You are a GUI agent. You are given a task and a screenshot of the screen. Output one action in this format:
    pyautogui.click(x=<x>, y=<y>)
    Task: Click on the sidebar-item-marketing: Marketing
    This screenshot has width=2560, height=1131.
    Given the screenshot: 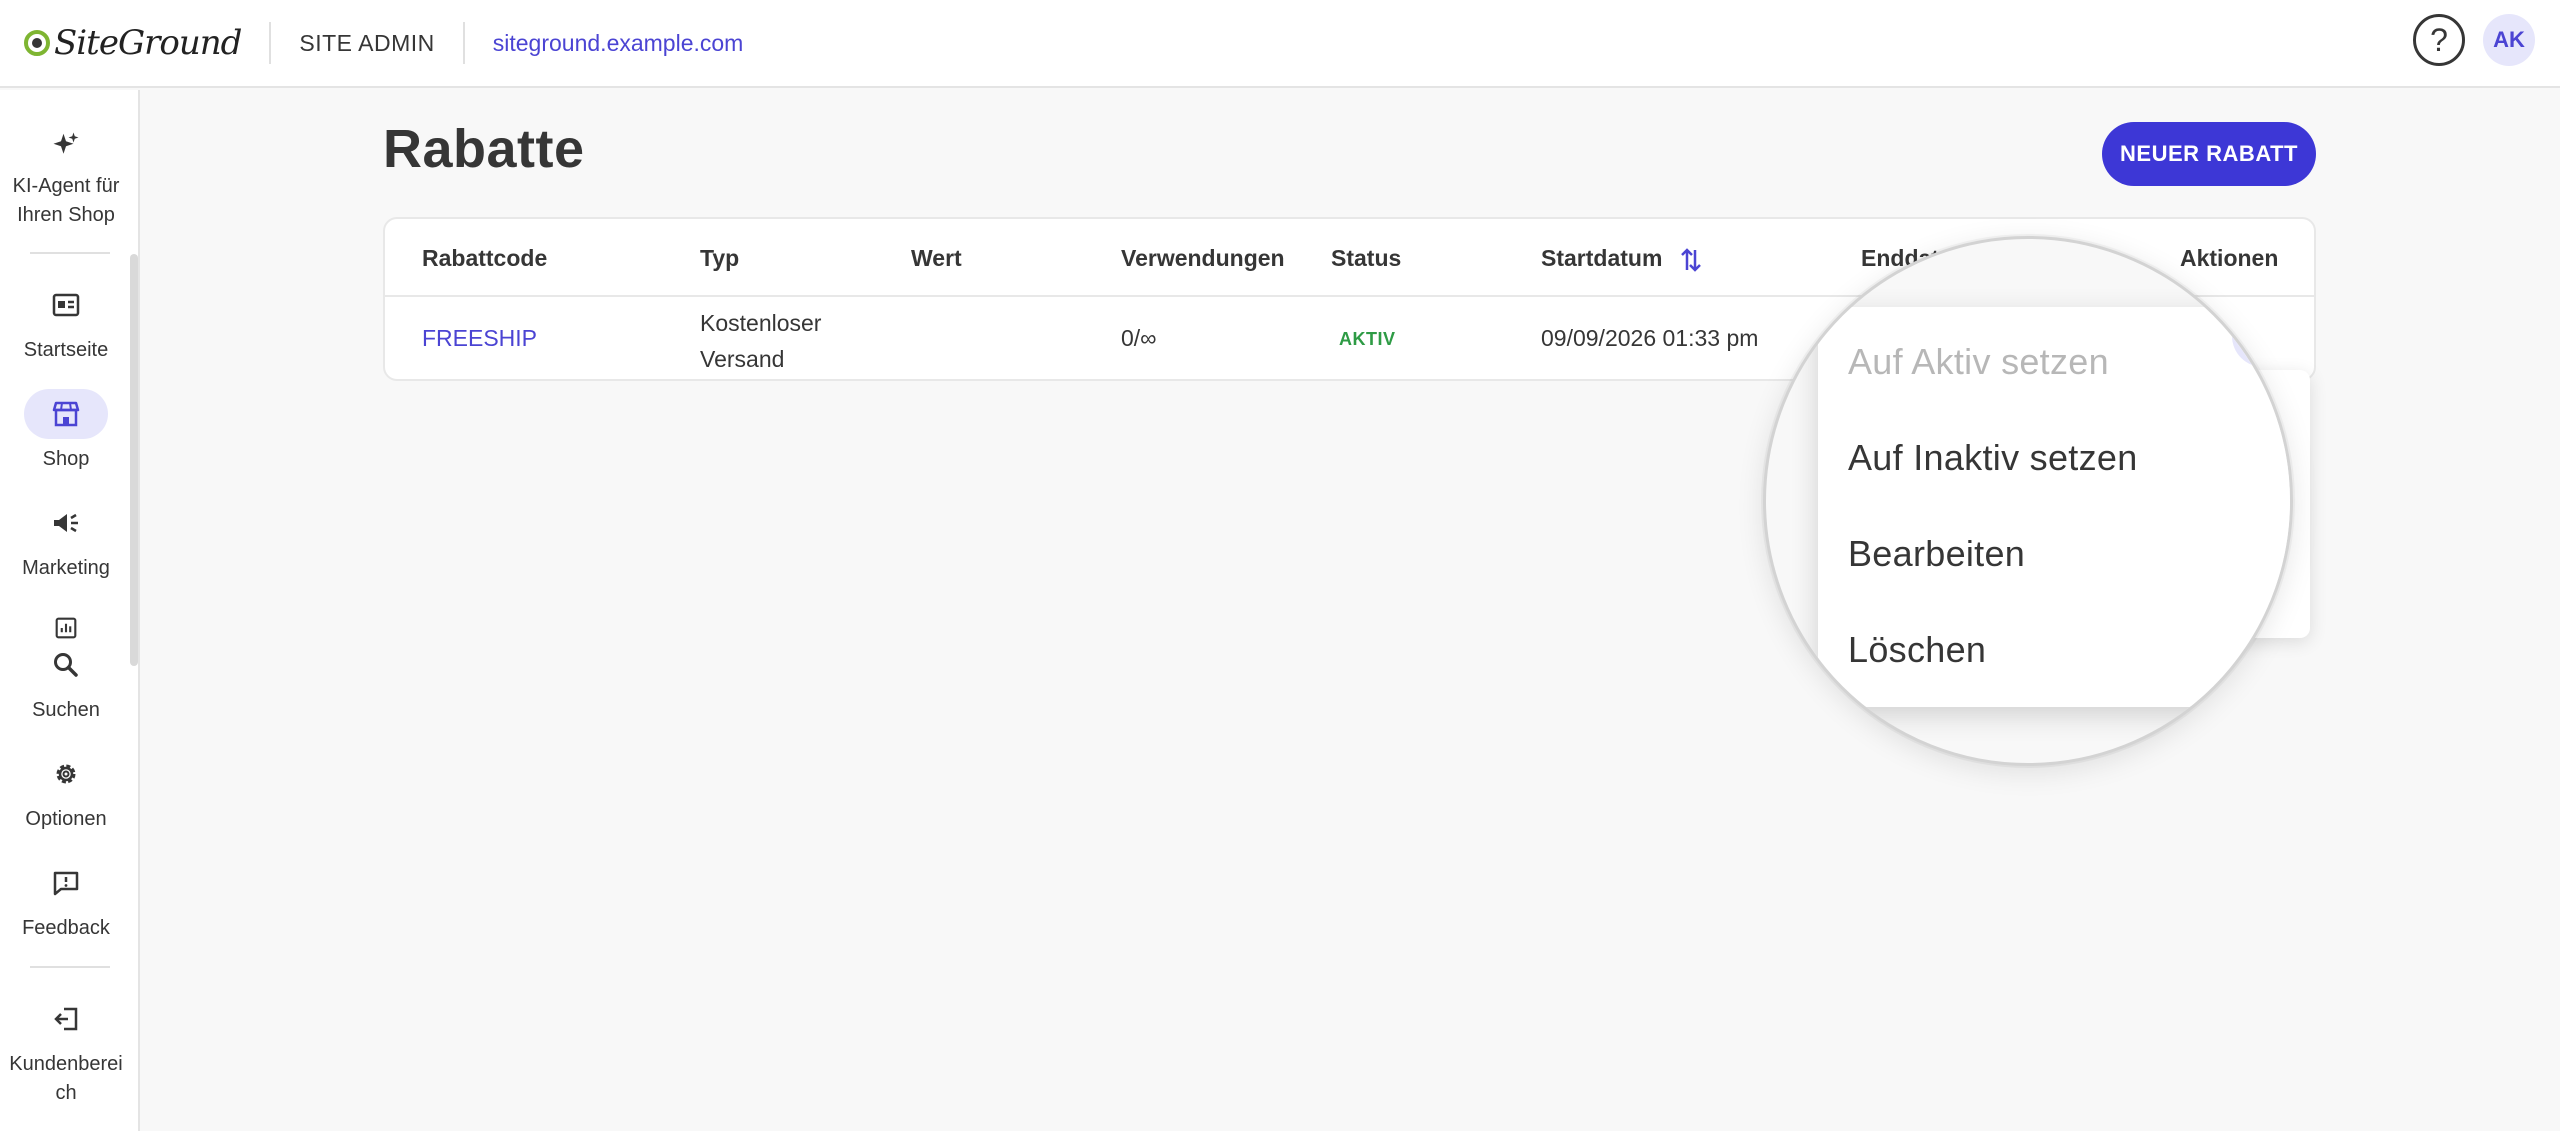 What is the action you would take?
    pyautogui.click(x=66, y=540)
    